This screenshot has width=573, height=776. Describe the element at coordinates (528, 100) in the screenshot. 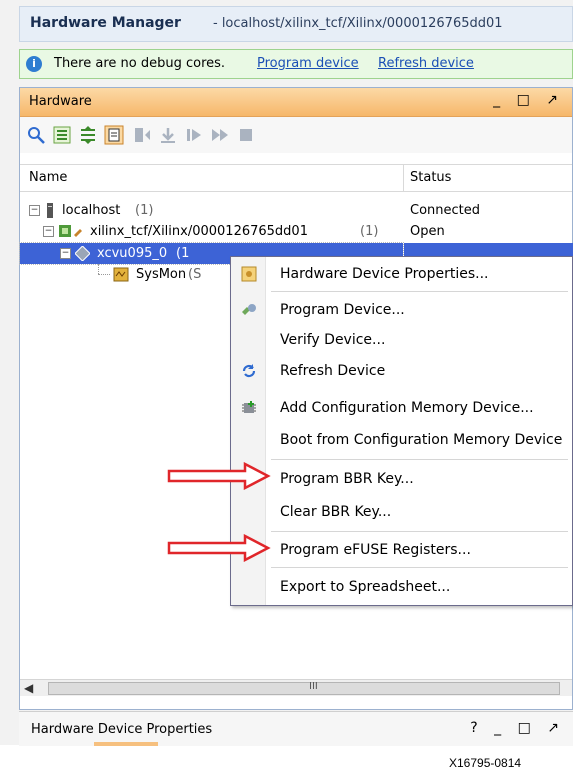

I see `panel-window-buttons: _ □ ↗` at that location.